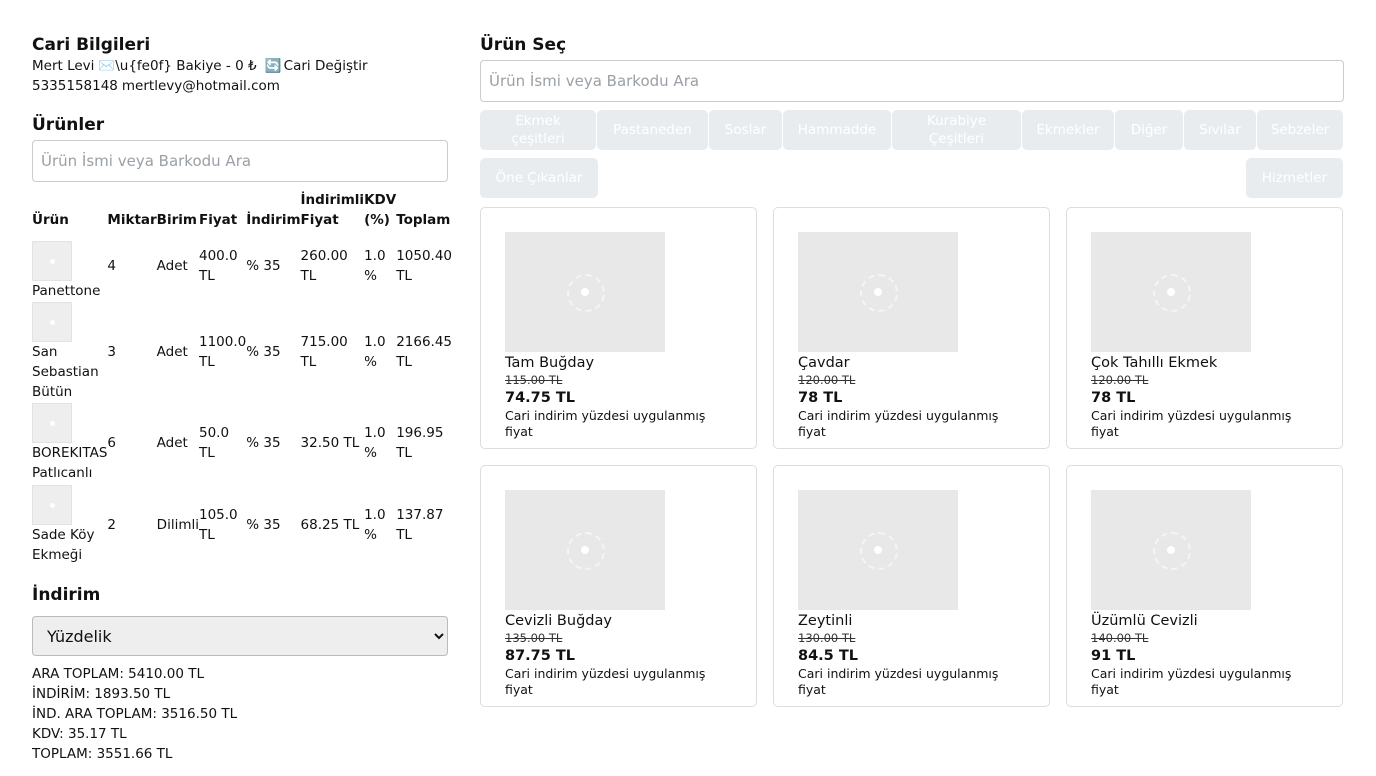  I want to click on product-new-price: 91 TL, so click(1113, 656).